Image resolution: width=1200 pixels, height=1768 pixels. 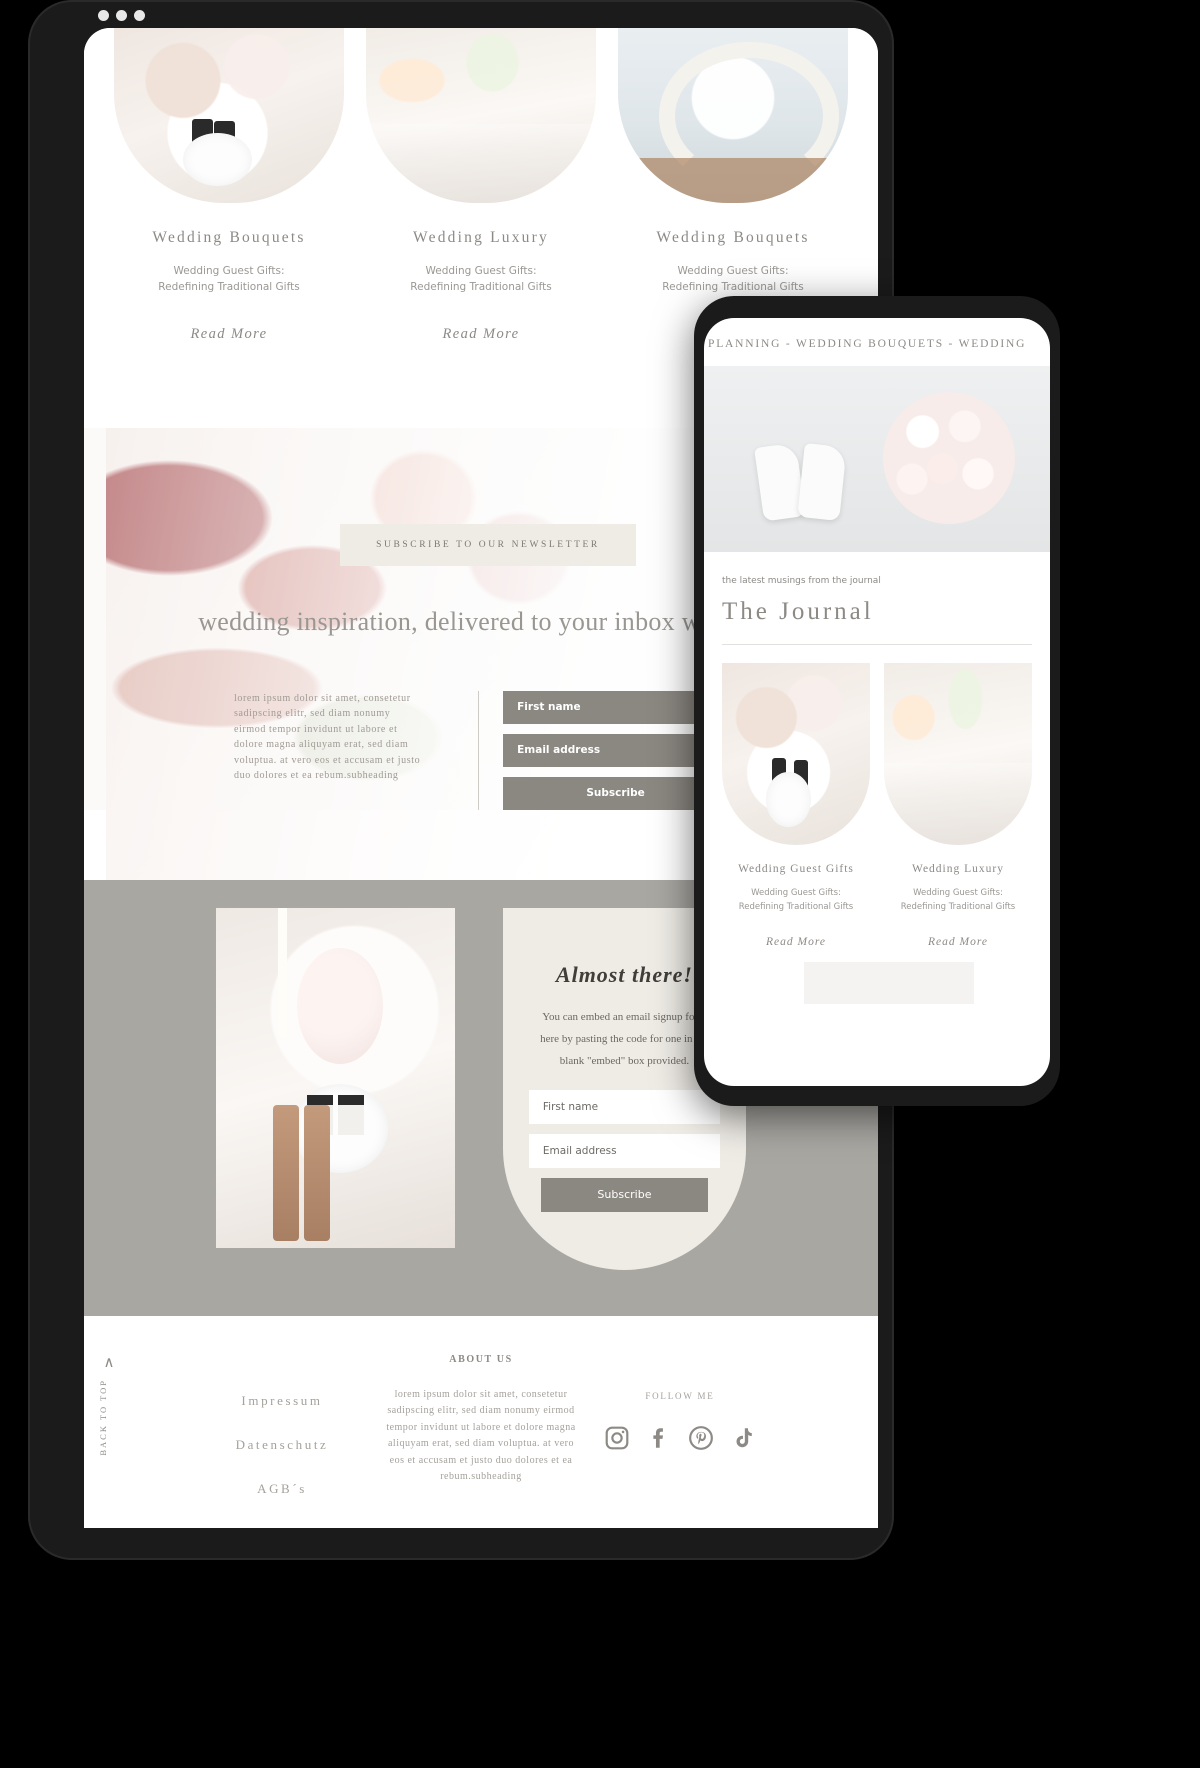 What do you see at coordinates (801, 581) in the screenshot?
I see `journal-kicker: the latest musings from the journal` at bounding box center [801, 581].